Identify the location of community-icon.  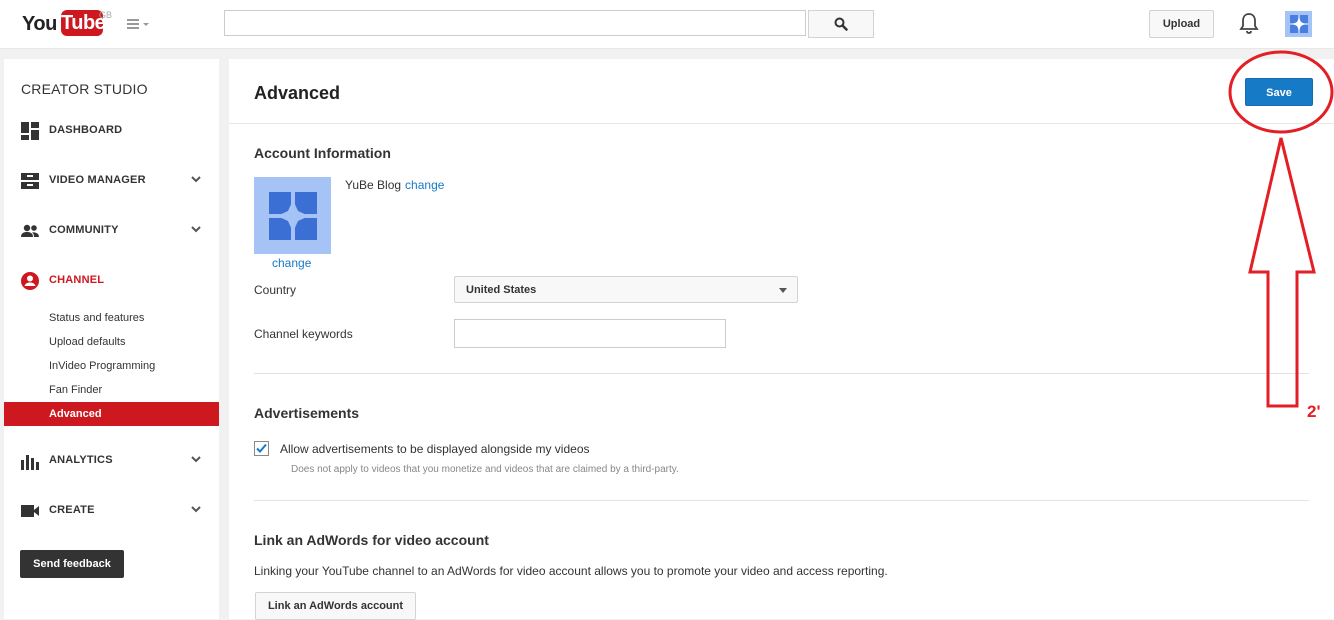
(30, 230).